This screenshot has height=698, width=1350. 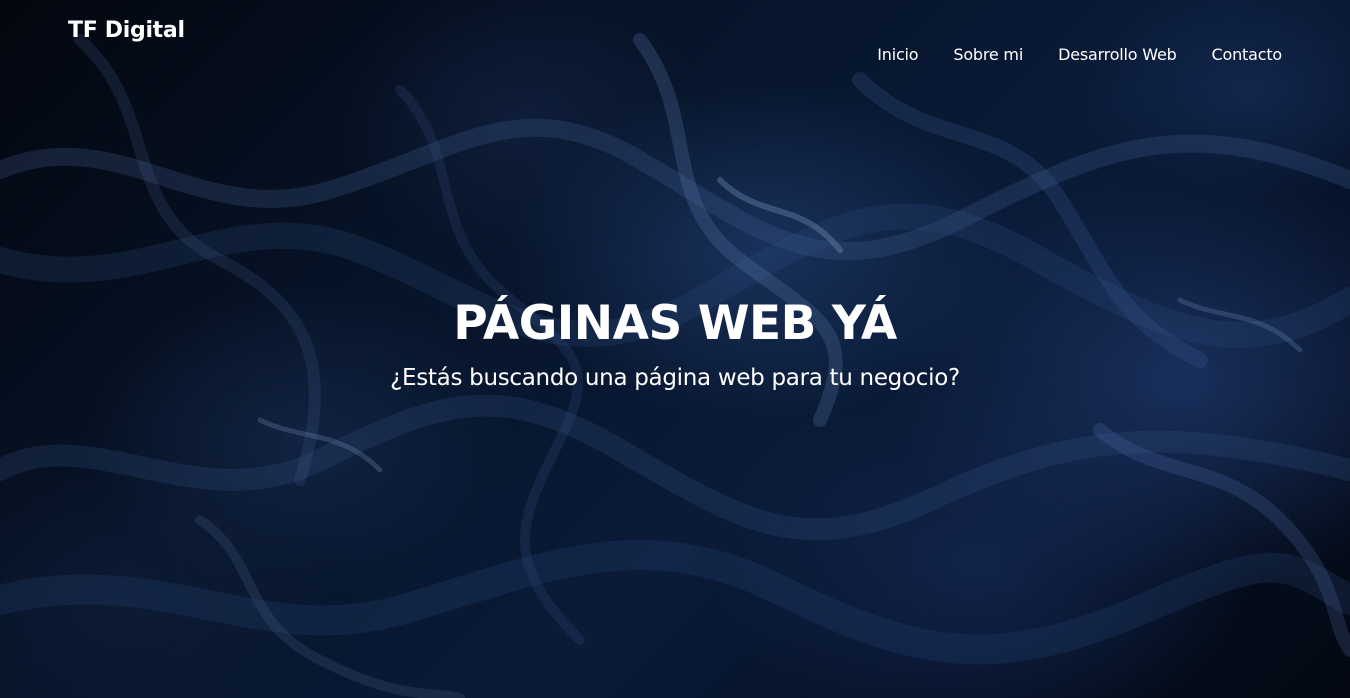 I want to click on nav-link-contacto: Contacto, so click(x=1247, y=54).